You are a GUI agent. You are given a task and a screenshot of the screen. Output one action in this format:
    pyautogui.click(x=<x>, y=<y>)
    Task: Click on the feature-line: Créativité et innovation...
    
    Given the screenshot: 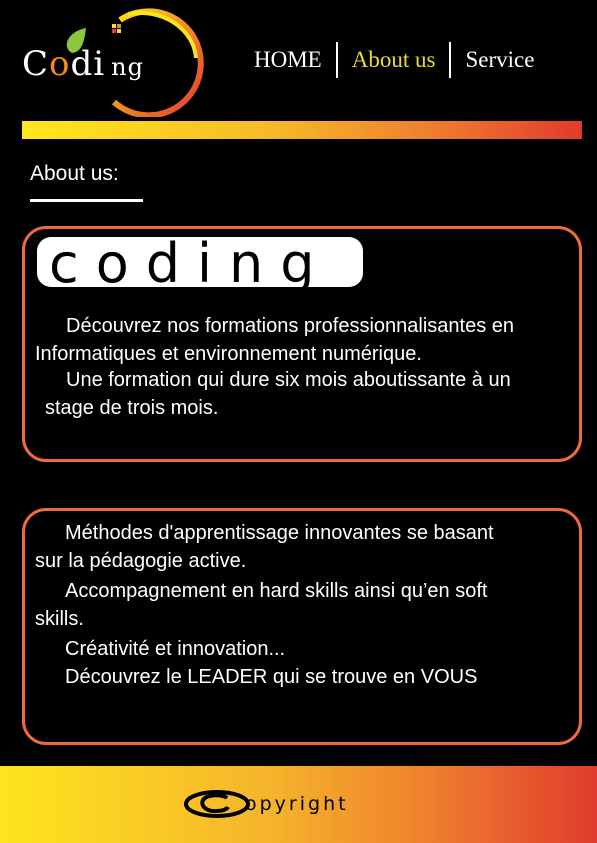 What is the action you would take?
    pyautogui.click(x=175, y=649)
    